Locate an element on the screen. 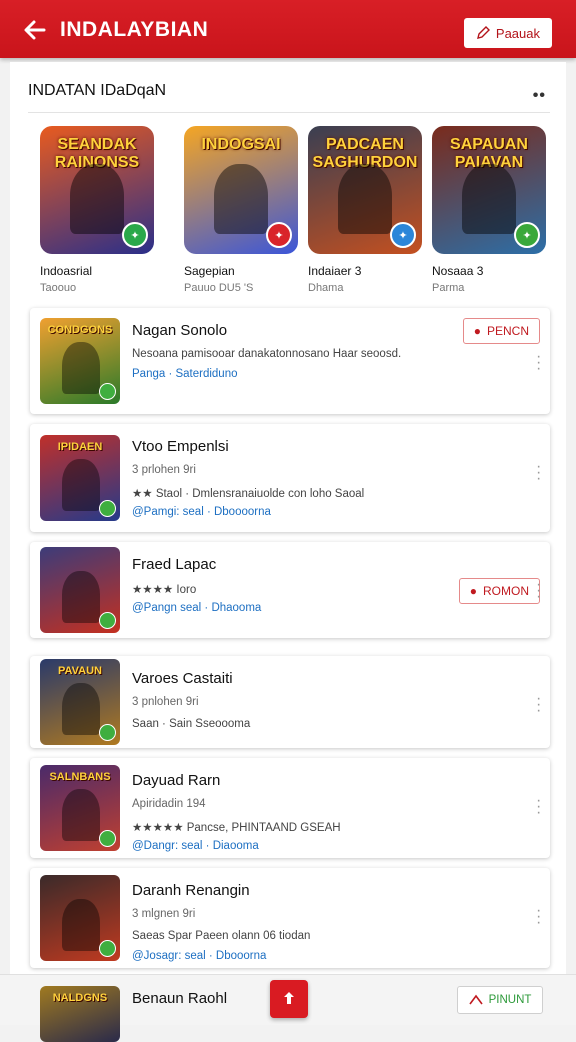  featured-game: SEANDAK RAINONSS ✦ Indoasrial Taoouo is located at coordinates (97, 210).